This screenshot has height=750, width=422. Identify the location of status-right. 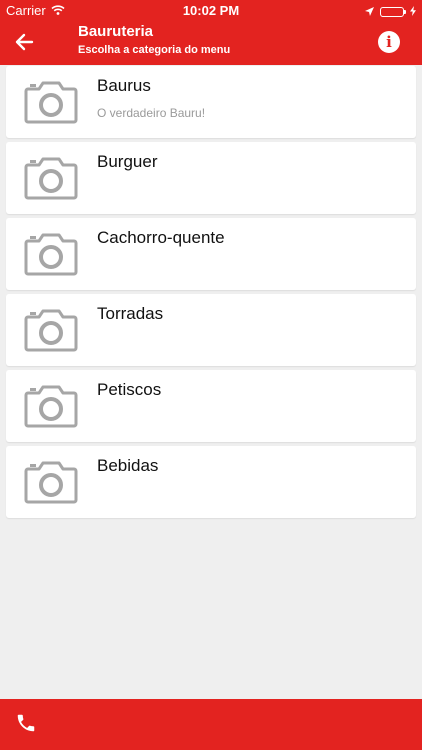
(390, 11).